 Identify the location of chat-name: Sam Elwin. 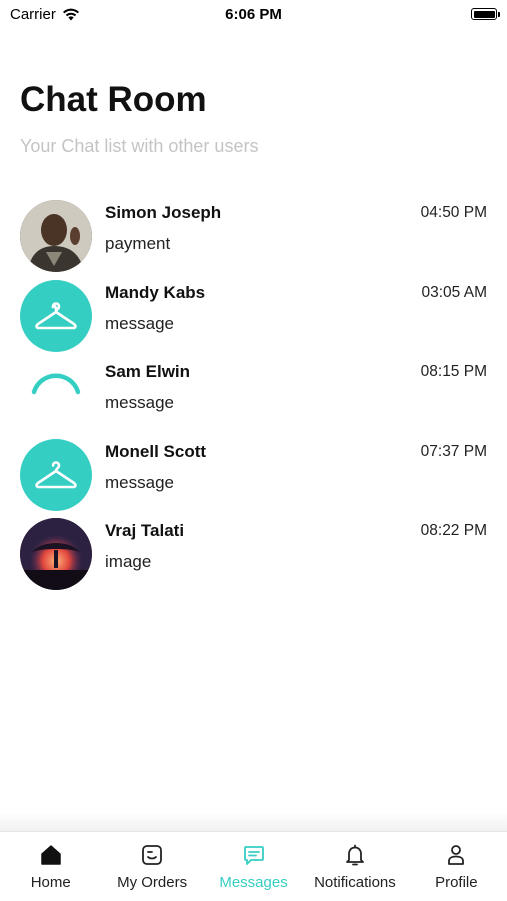
(148, 371).